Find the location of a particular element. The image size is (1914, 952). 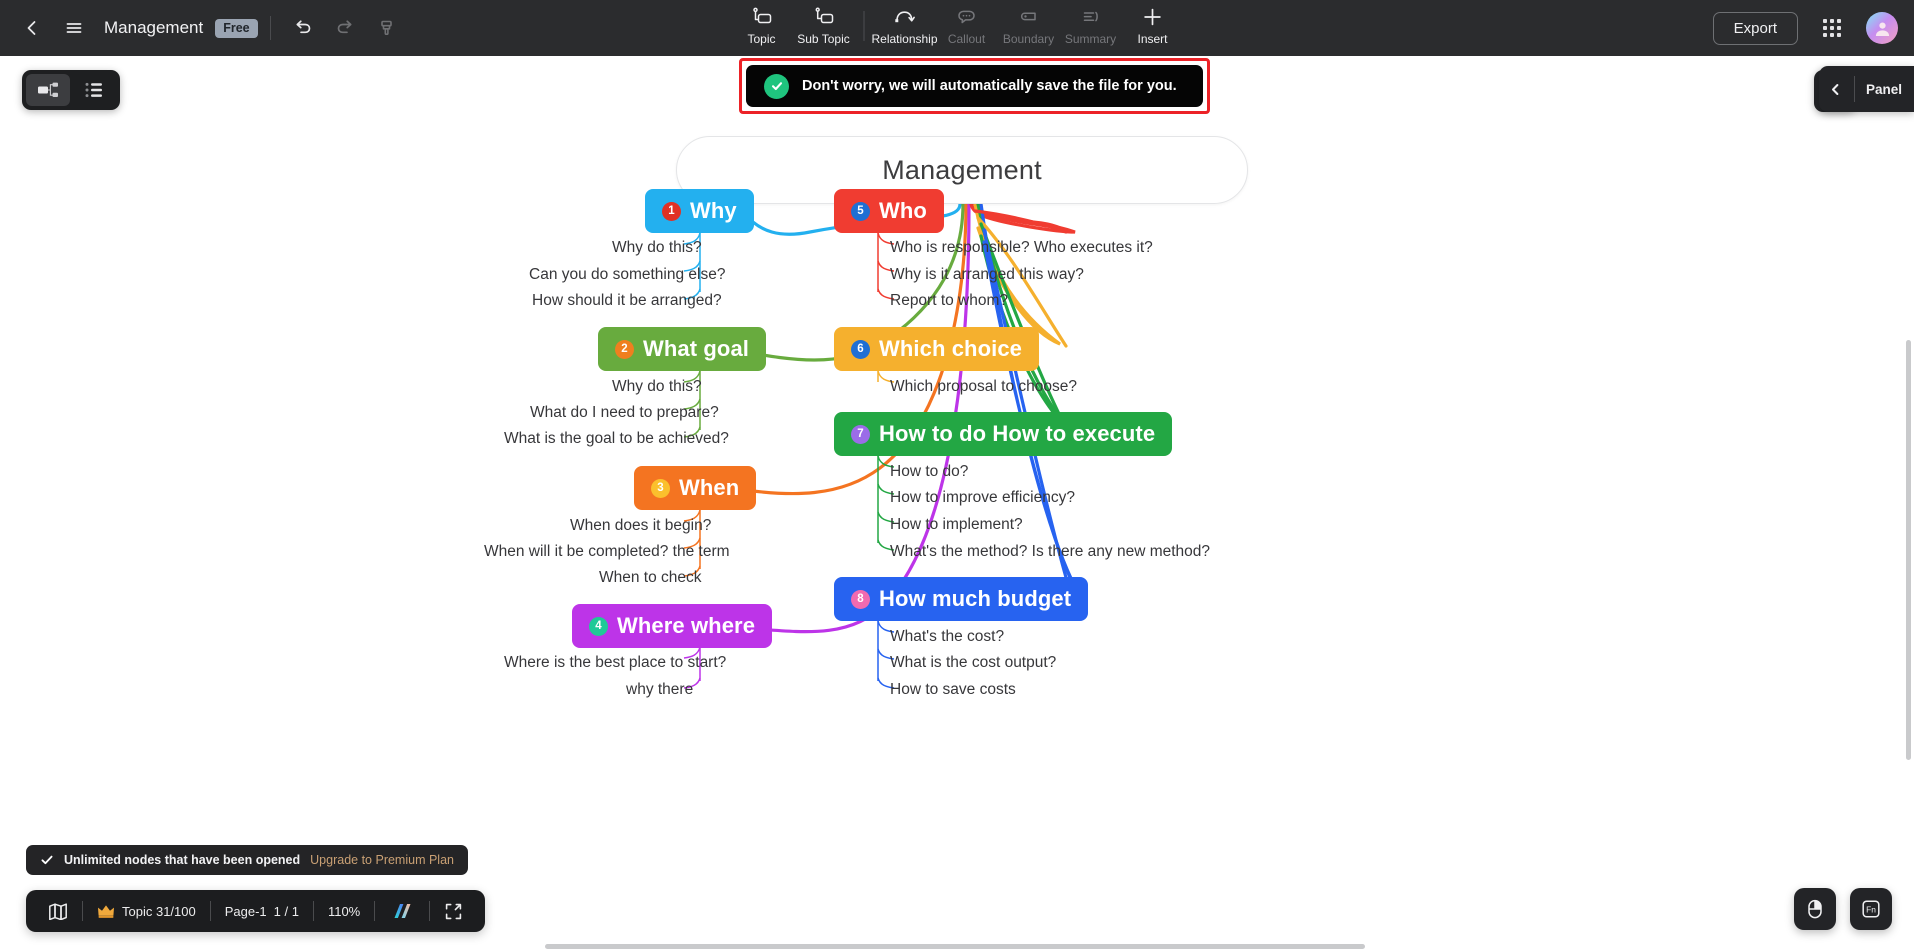

tool-boundary: Boundary is located at coordinates (1029, 25).